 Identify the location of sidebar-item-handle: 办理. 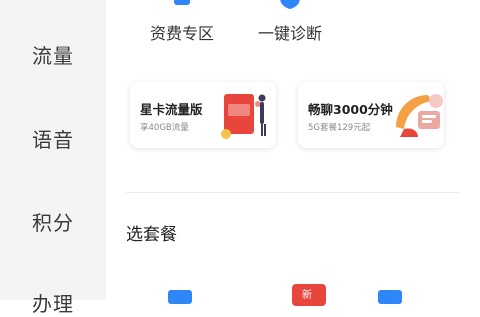
(53, 302).